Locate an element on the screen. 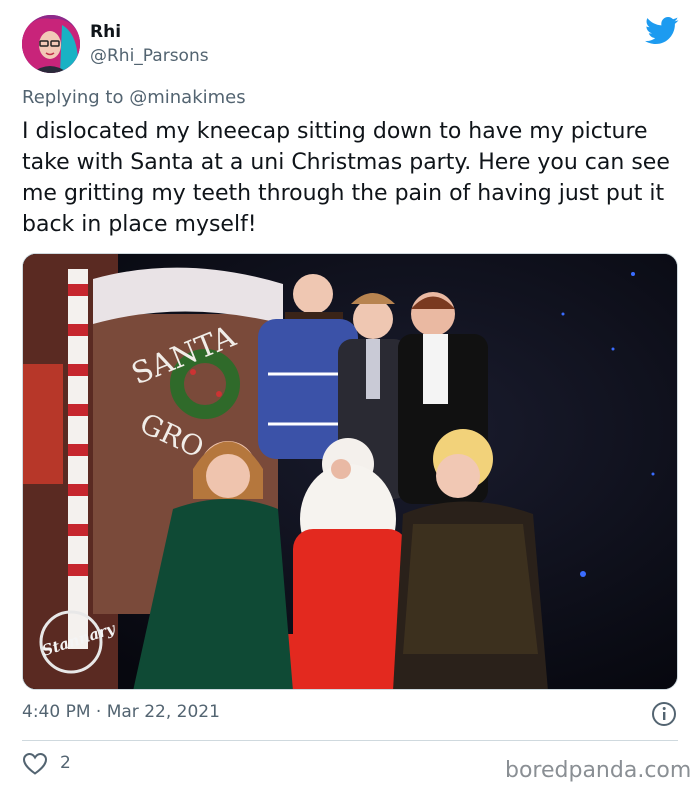  tweet-timestamp: 4:40 PM · Mar 22, 2021 is located at coordinates (121, 712).